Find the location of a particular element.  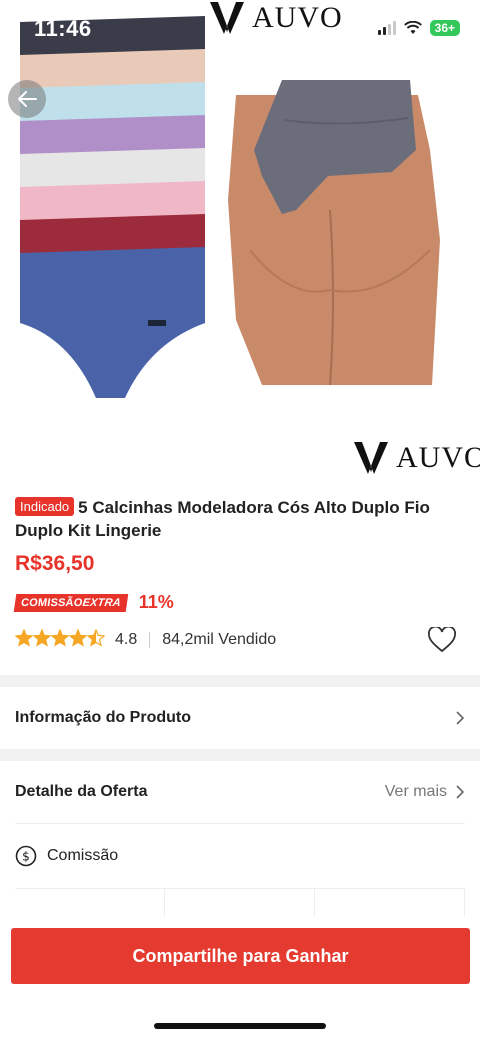

signal-icon is located at coordinates (386, 28).